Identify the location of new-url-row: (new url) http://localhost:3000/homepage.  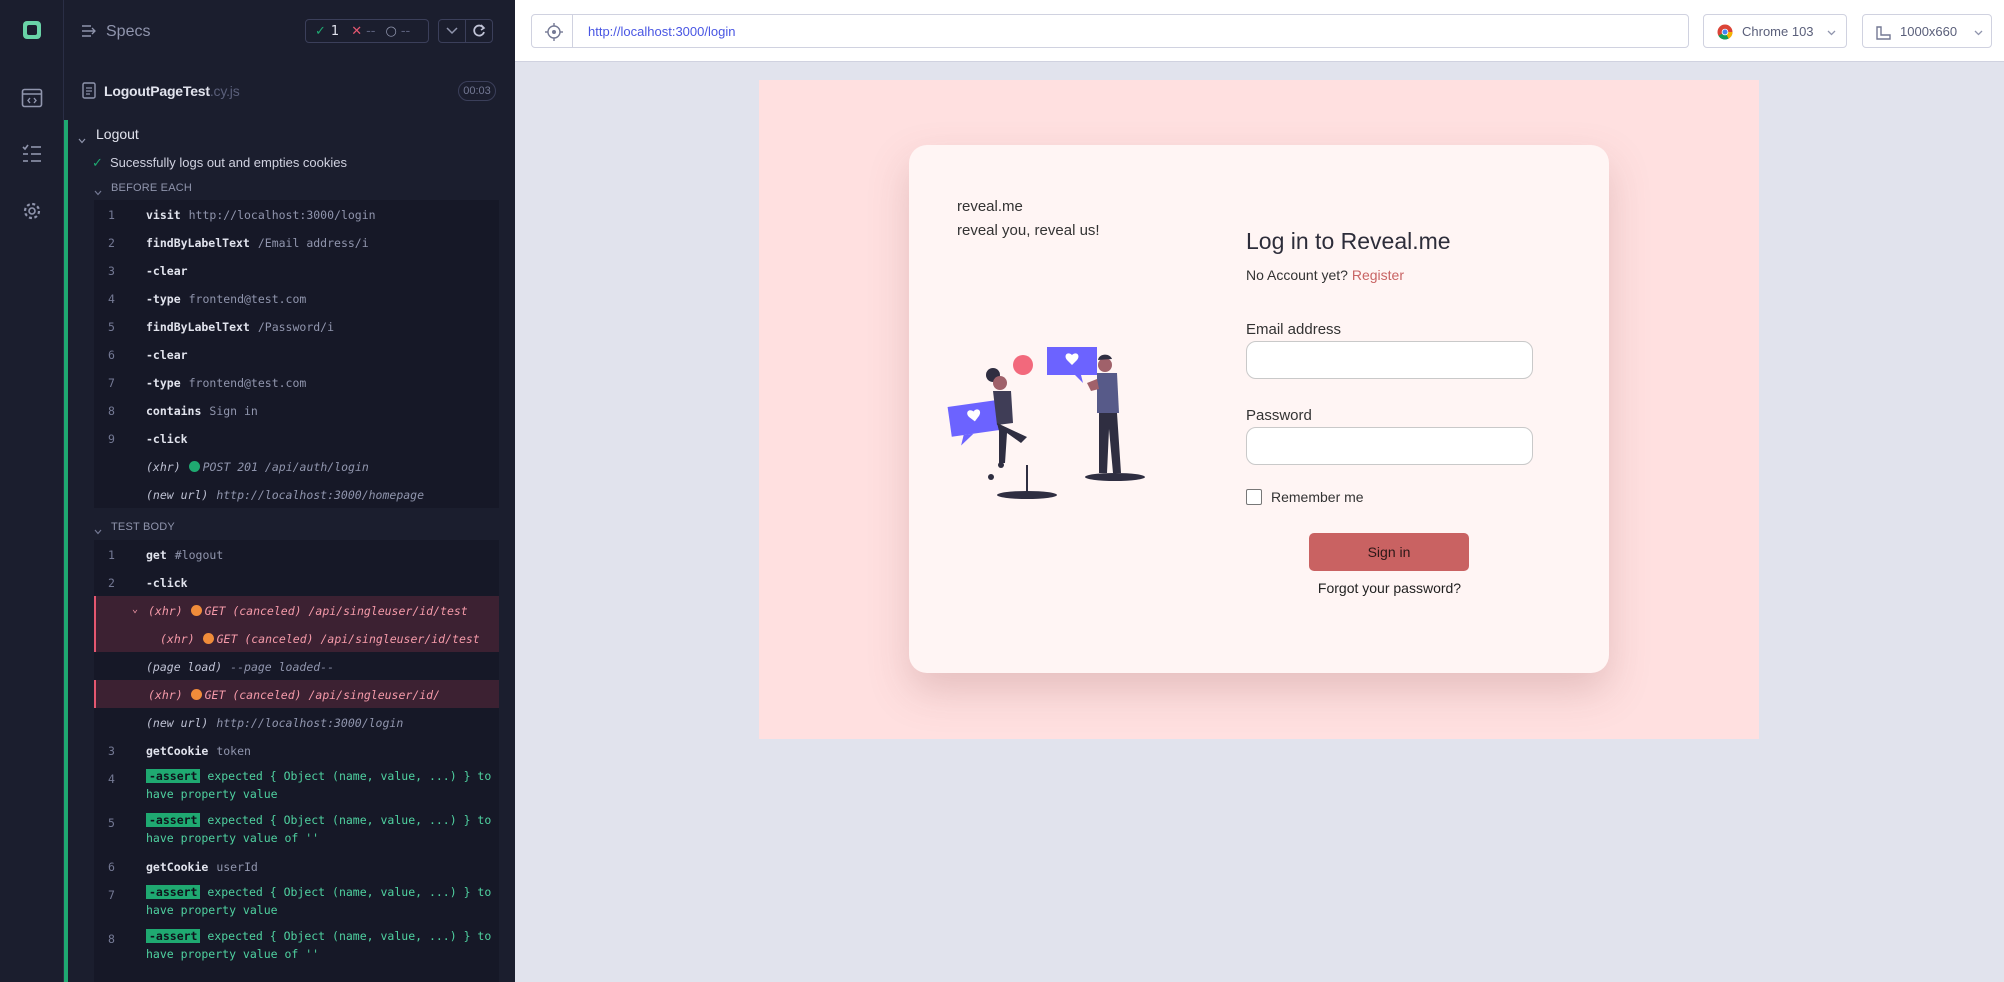
(296, 494).